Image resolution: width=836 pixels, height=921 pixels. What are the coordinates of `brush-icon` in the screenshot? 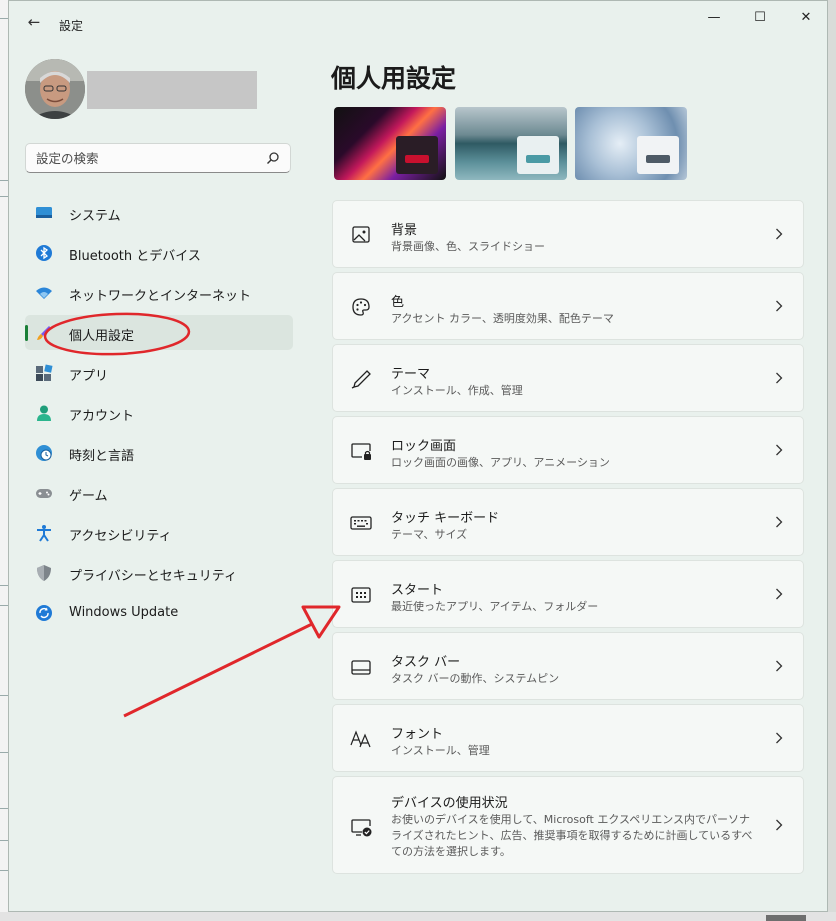 It's located at (44, 333).